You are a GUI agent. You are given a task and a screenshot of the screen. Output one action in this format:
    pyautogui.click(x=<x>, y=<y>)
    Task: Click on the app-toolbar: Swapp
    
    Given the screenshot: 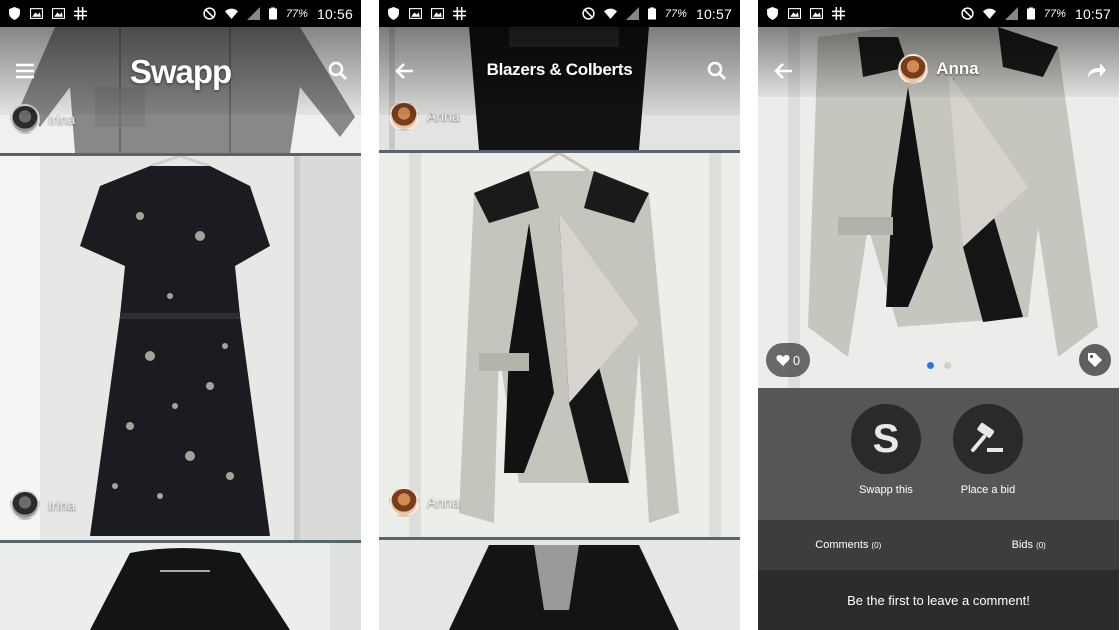 What is the action you would take?
    pyautogui.click(x=180, y=71)
    